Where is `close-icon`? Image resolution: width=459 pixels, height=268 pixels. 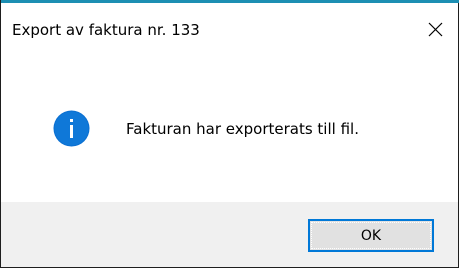 close-icon is located at coordinates (435, 29).